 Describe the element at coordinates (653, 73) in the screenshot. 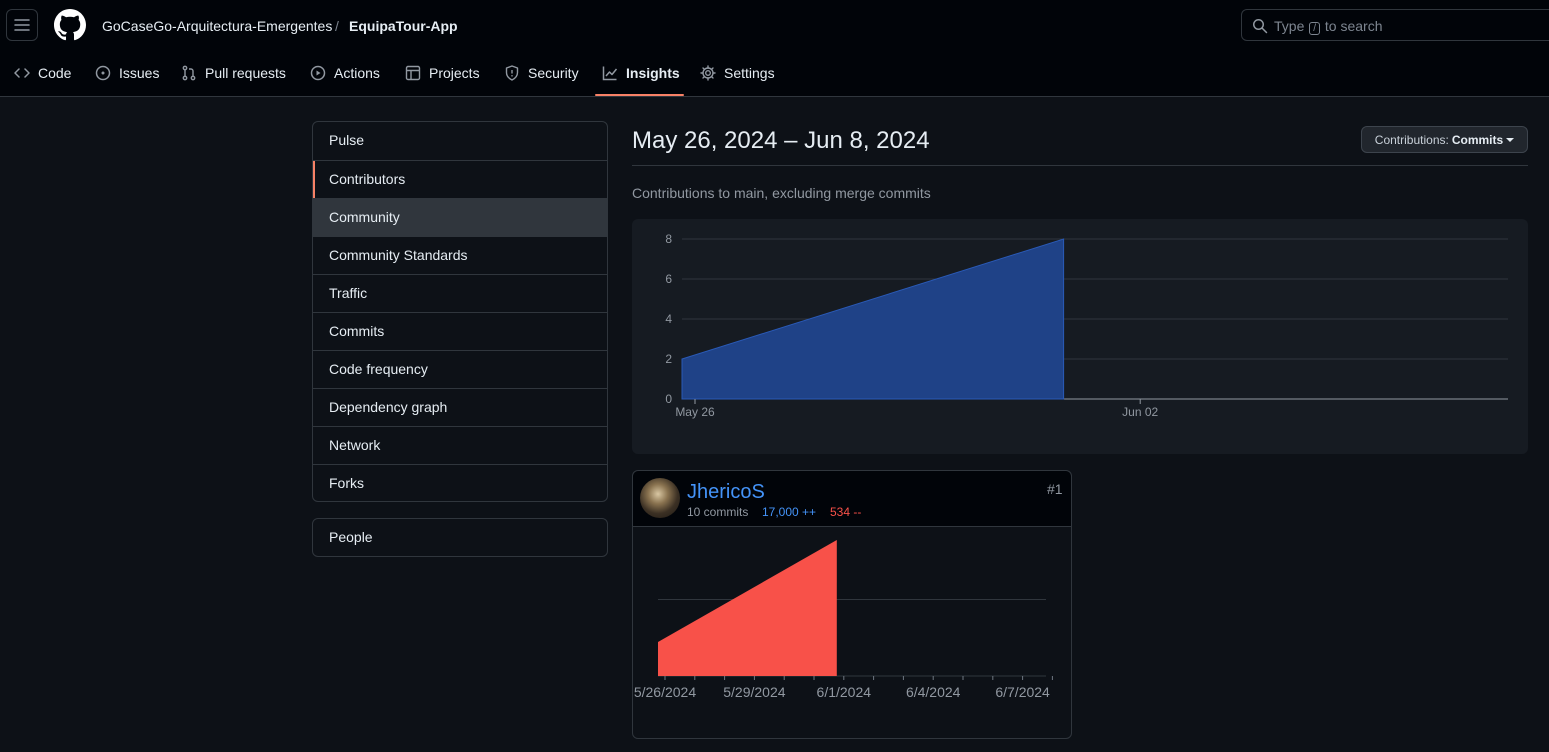

I see `tab-label: Insights` at that location.